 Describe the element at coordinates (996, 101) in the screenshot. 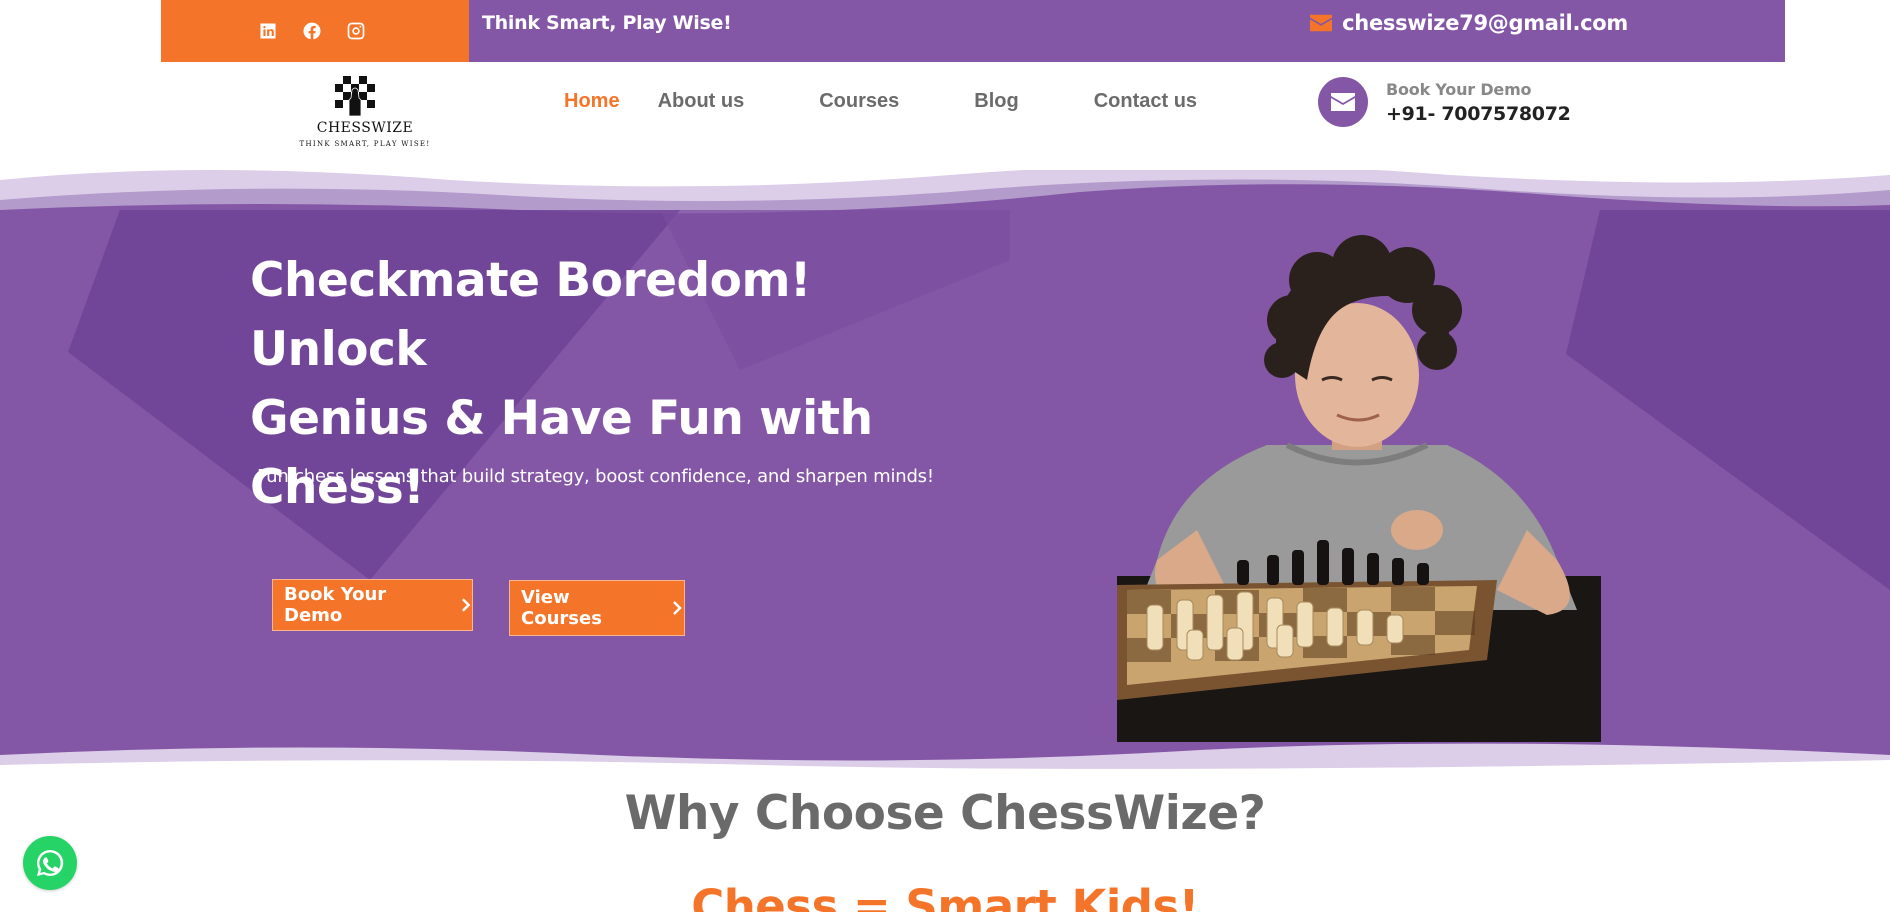

I see `nav-blog: Blog` at that location.